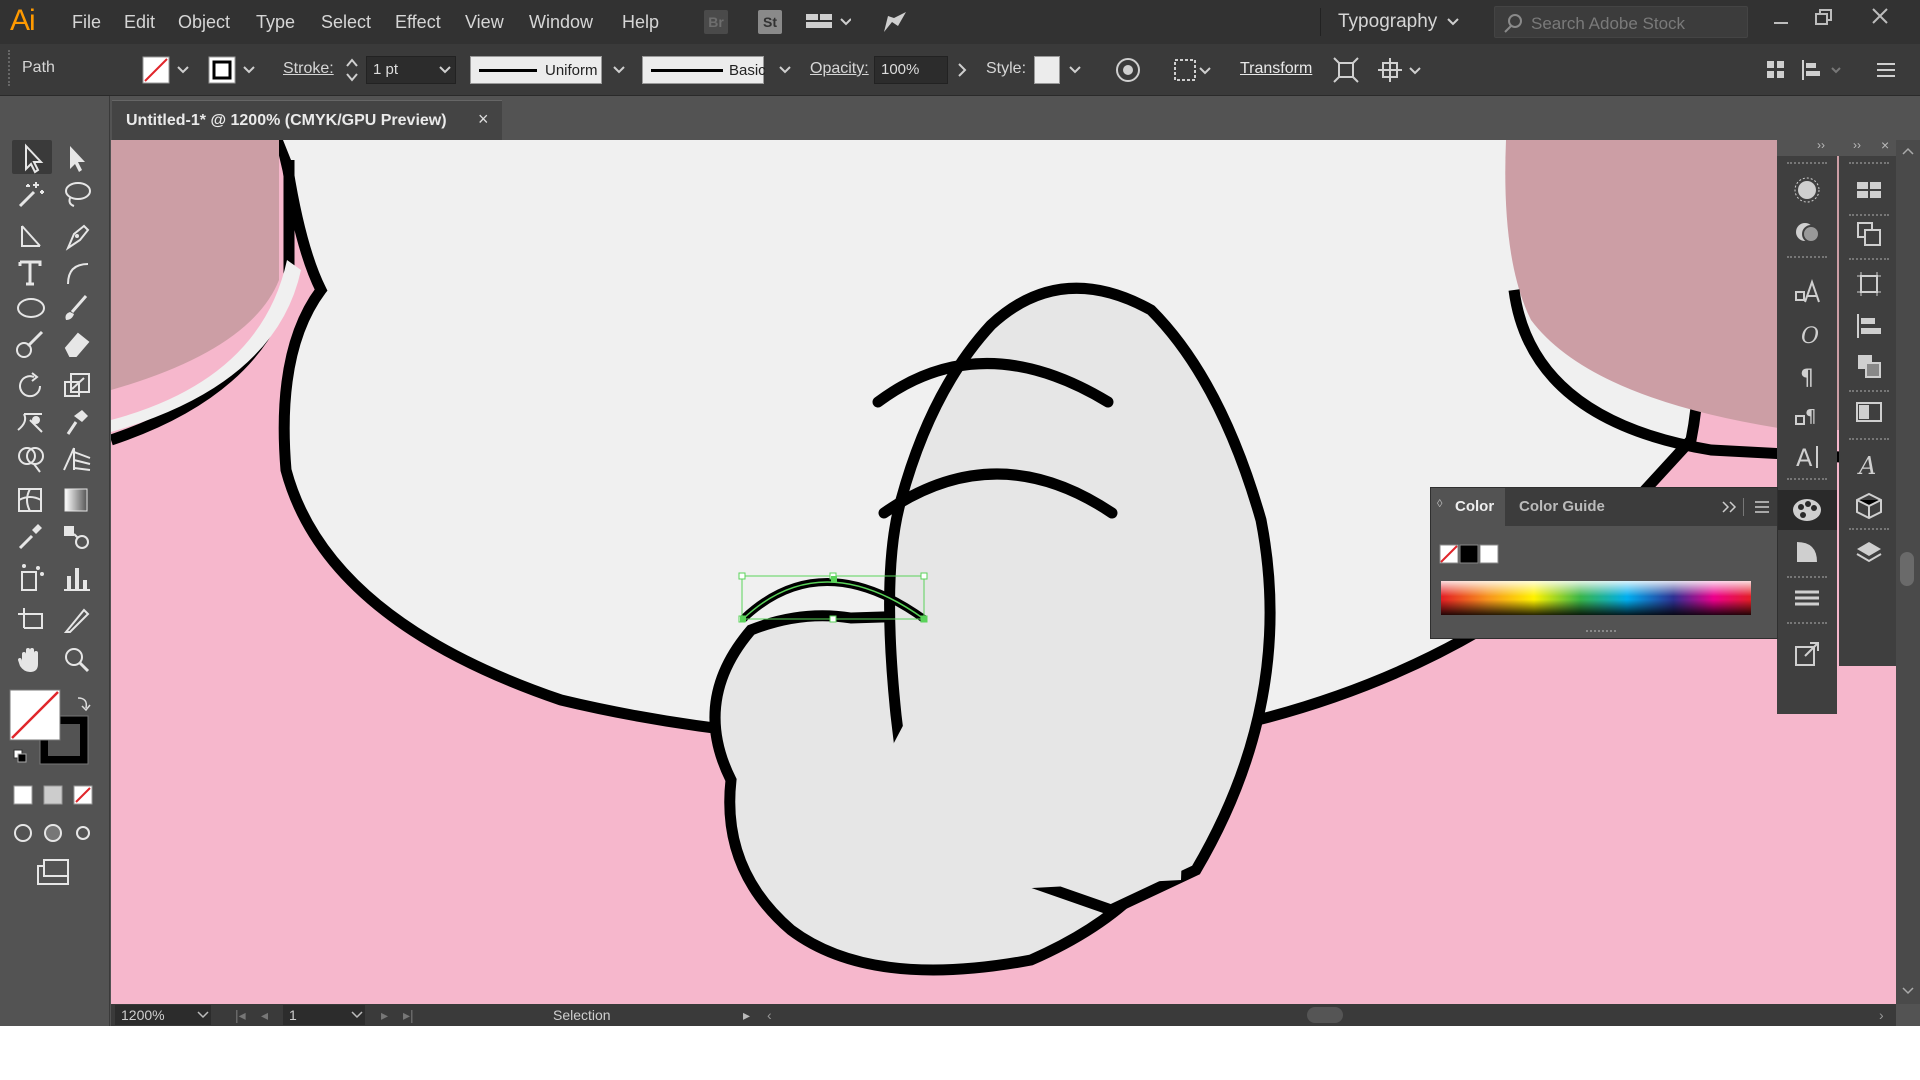 This screenshot has height=1080, width=1920. What do you see at coordinates (1908, 151) in the screenshot?
I see `scroll-up-icon` at bounding box center [1908, 151].